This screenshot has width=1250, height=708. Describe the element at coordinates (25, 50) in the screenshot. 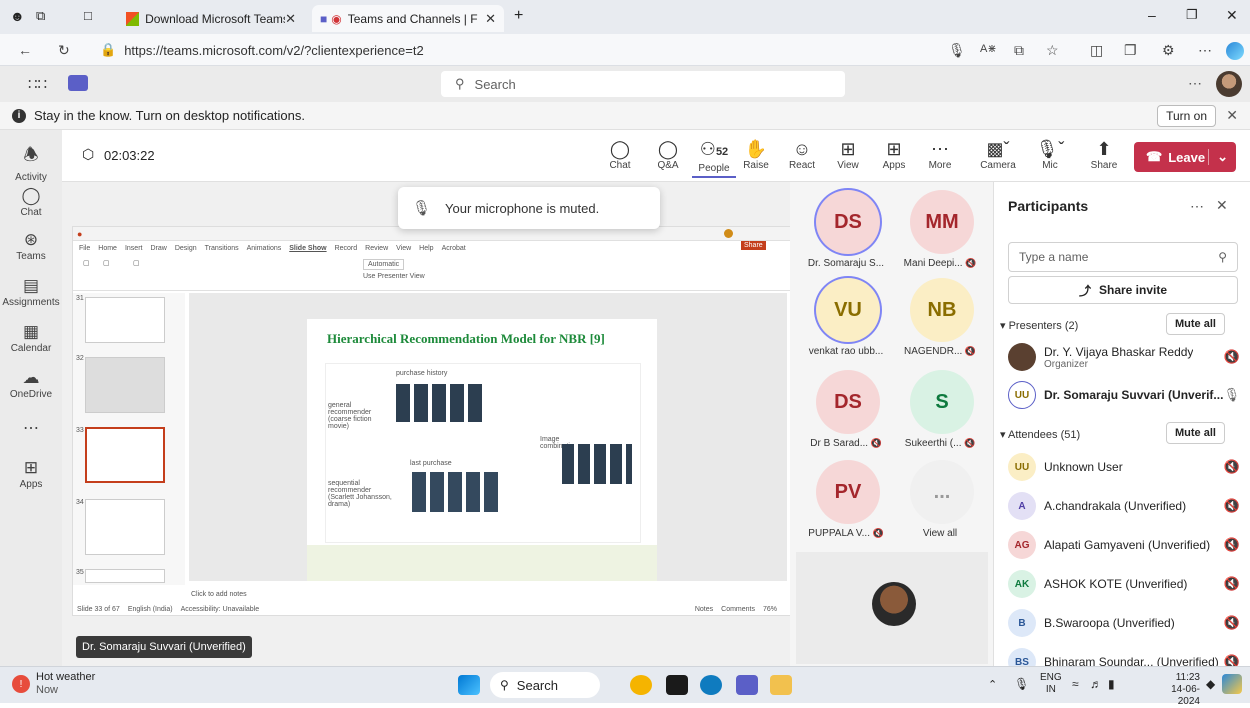

I see `back-icon: ←` at that location.